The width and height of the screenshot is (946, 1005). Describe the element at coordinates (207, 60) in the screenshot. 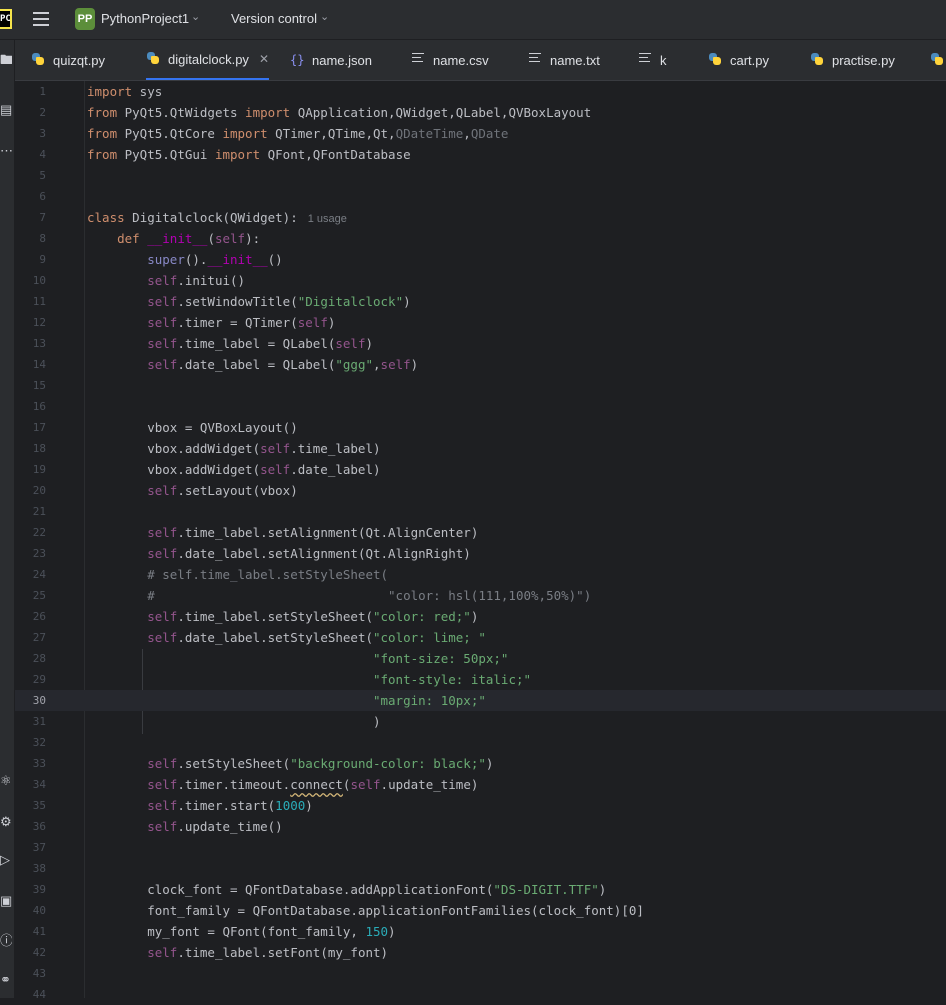

I see `tab-digitalclock: digitalclock.py ✕` at that location.